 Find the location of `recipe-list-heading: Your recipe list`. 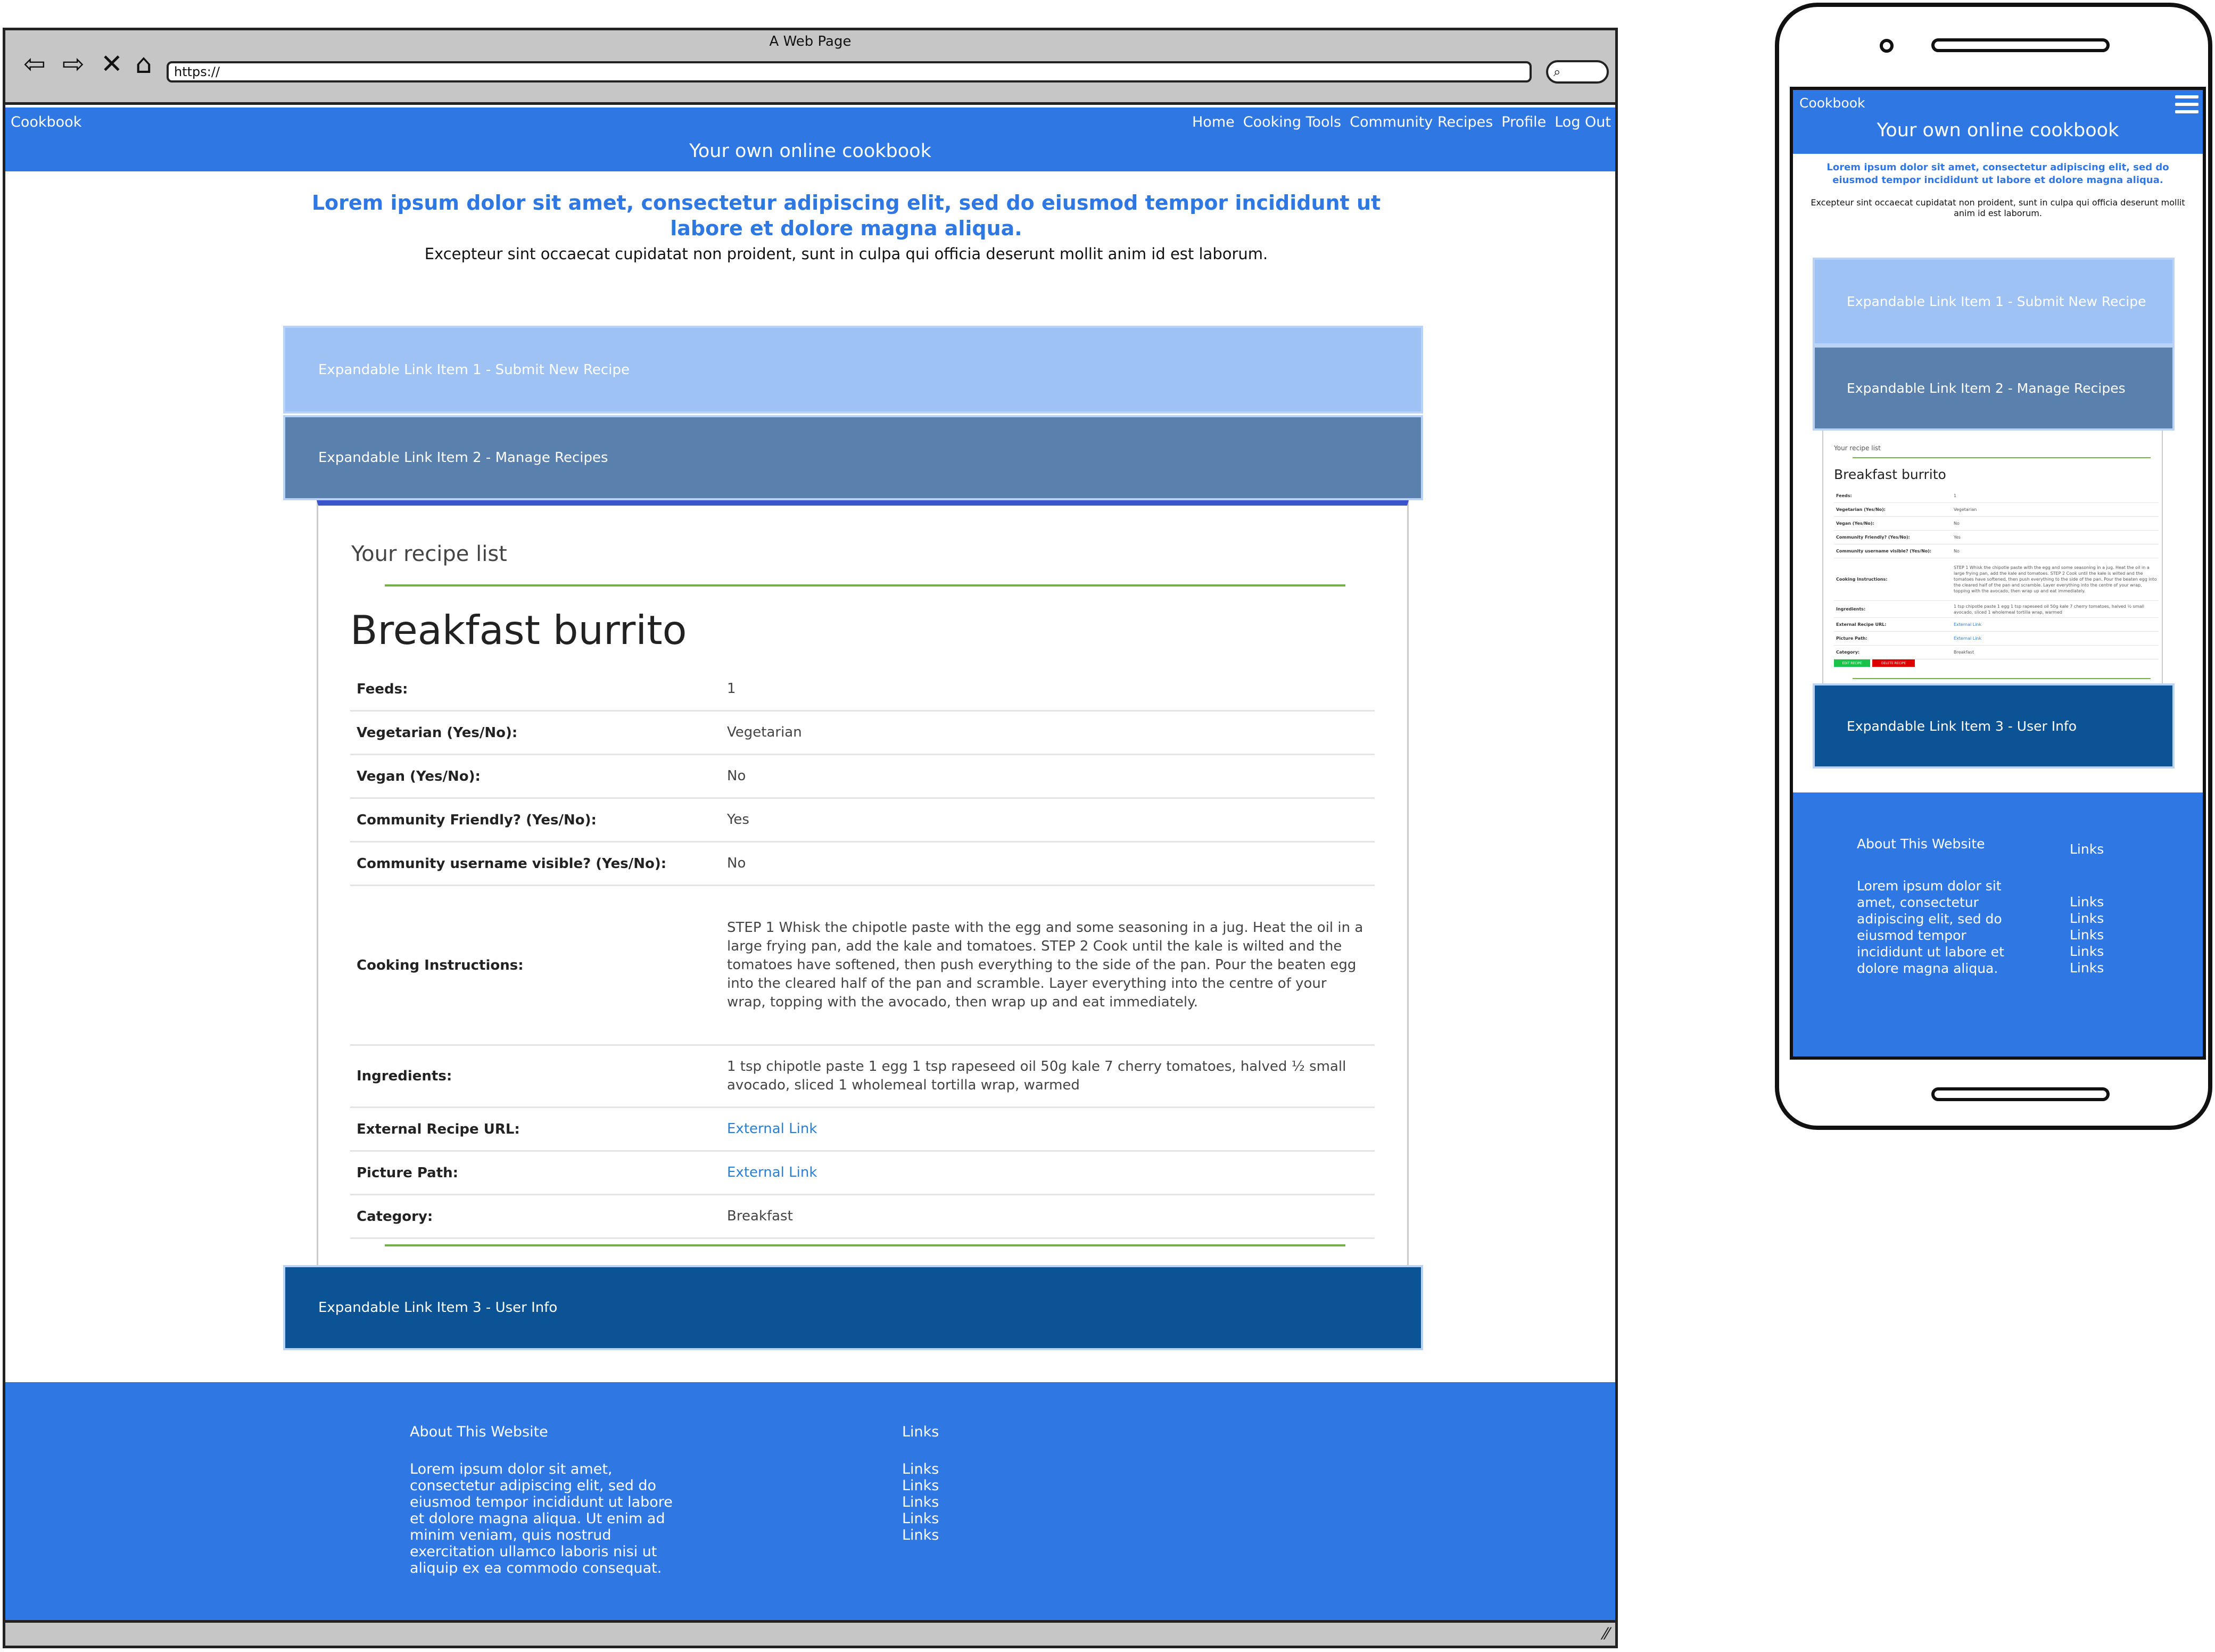

recipe-list-heading: Your recipe list is located at coordinates (429, 554).